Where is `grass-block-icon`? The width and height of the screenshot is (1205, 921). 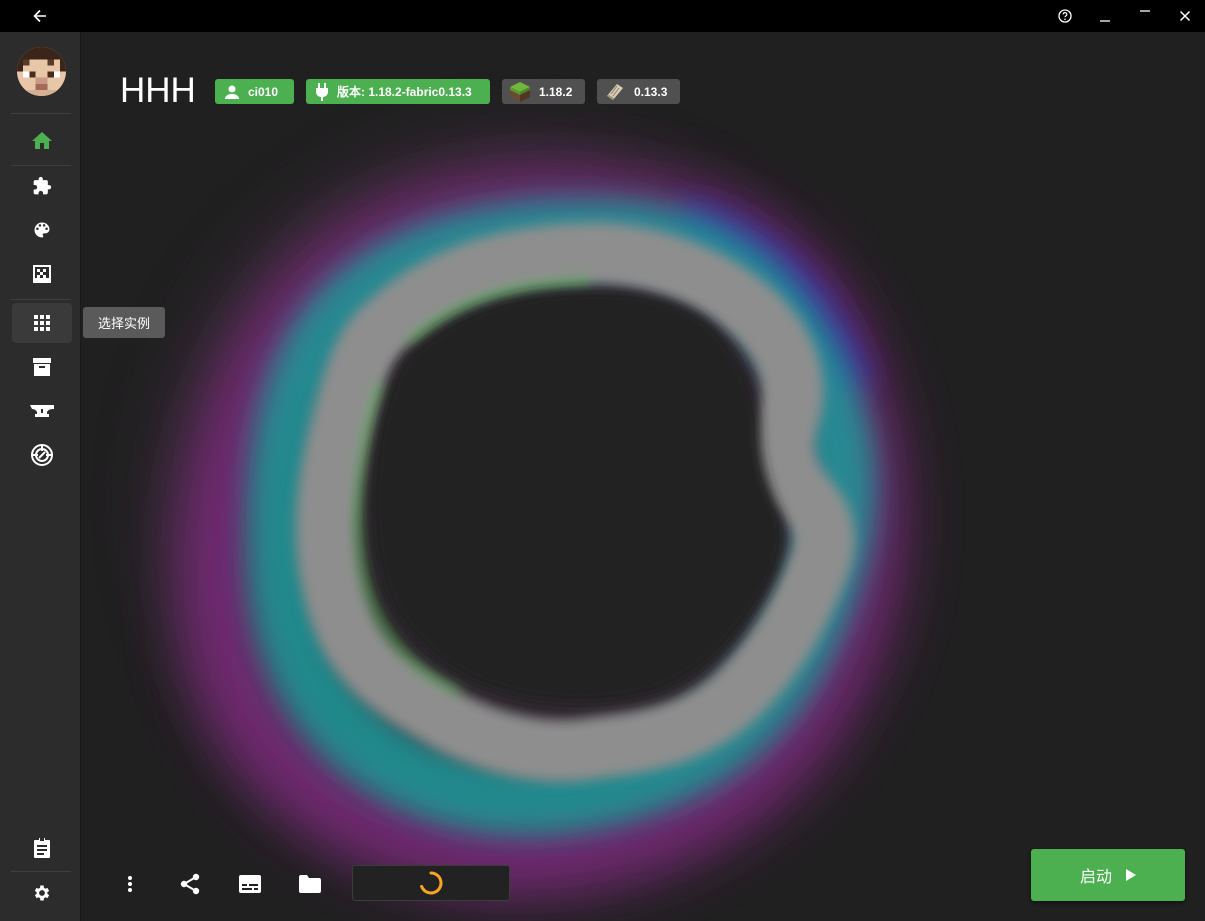 grass-block-icon is located at coordinates (520, 91).